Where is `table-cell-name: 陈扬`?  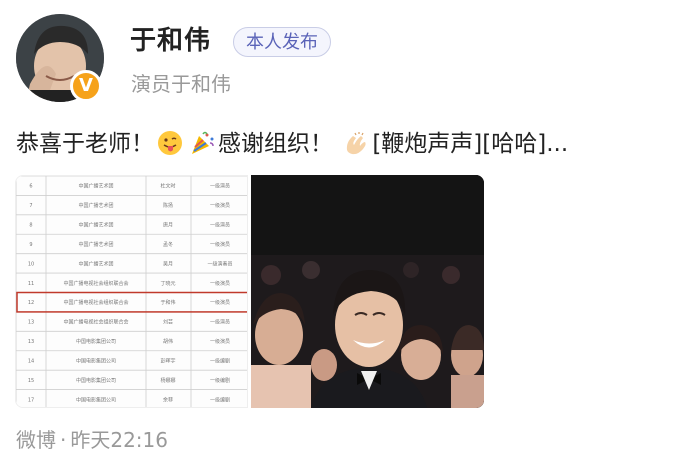 table-cell-name: 陈扬 is located at coordinates (168, 205).